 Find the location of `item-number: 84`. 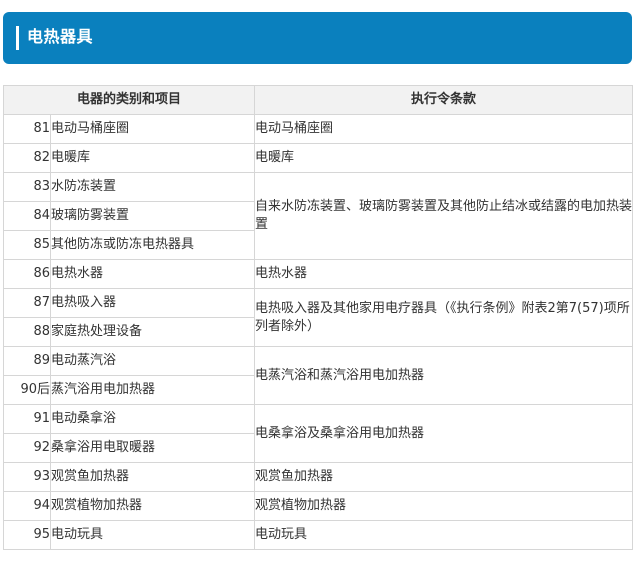

item-number: 84 is located at coordinates (27, 216).